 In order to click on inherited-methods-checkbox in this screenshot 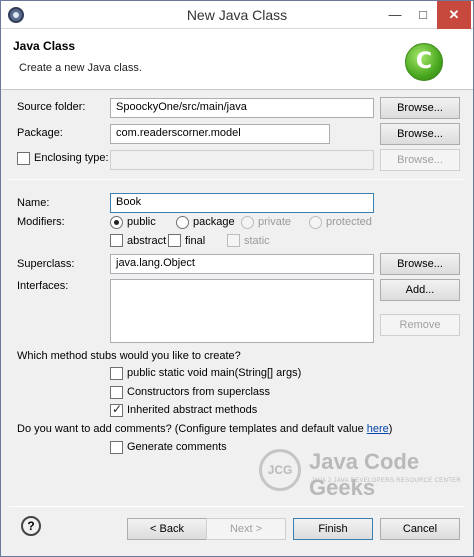, I will do `click(116, 409)`.